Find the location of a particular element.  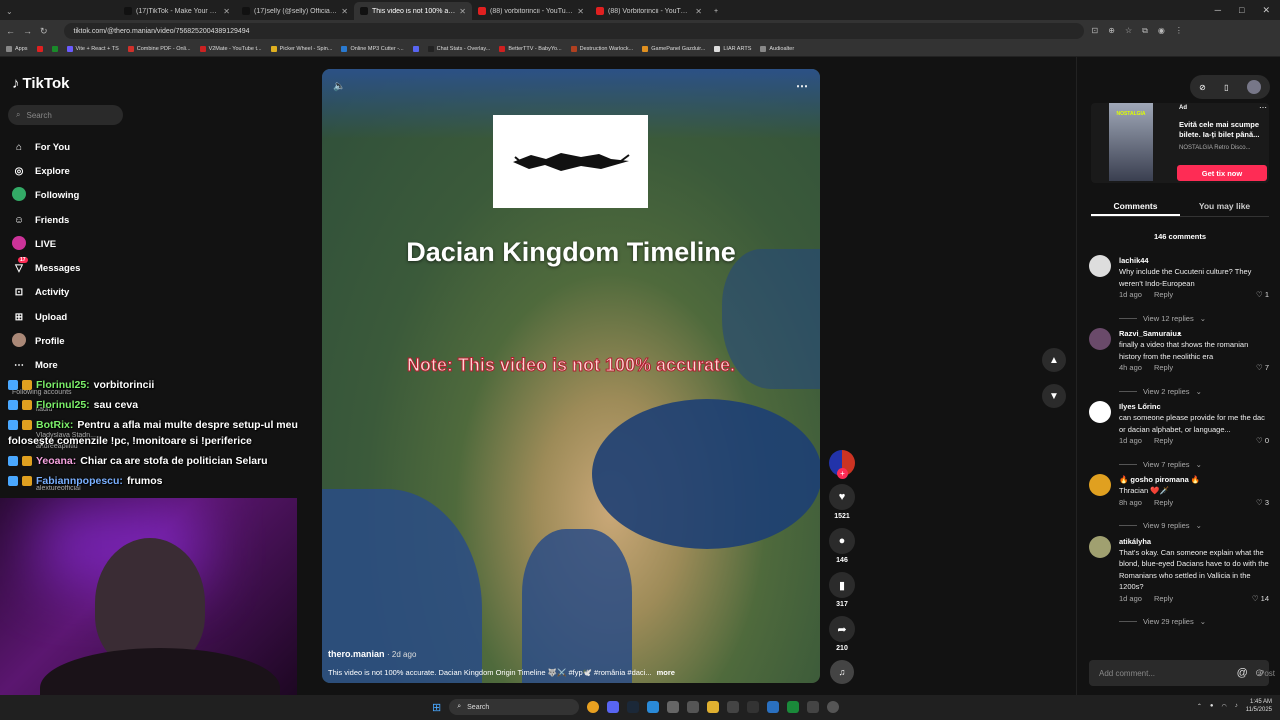

new-tab-button: + is located at coordinates (718, 11).